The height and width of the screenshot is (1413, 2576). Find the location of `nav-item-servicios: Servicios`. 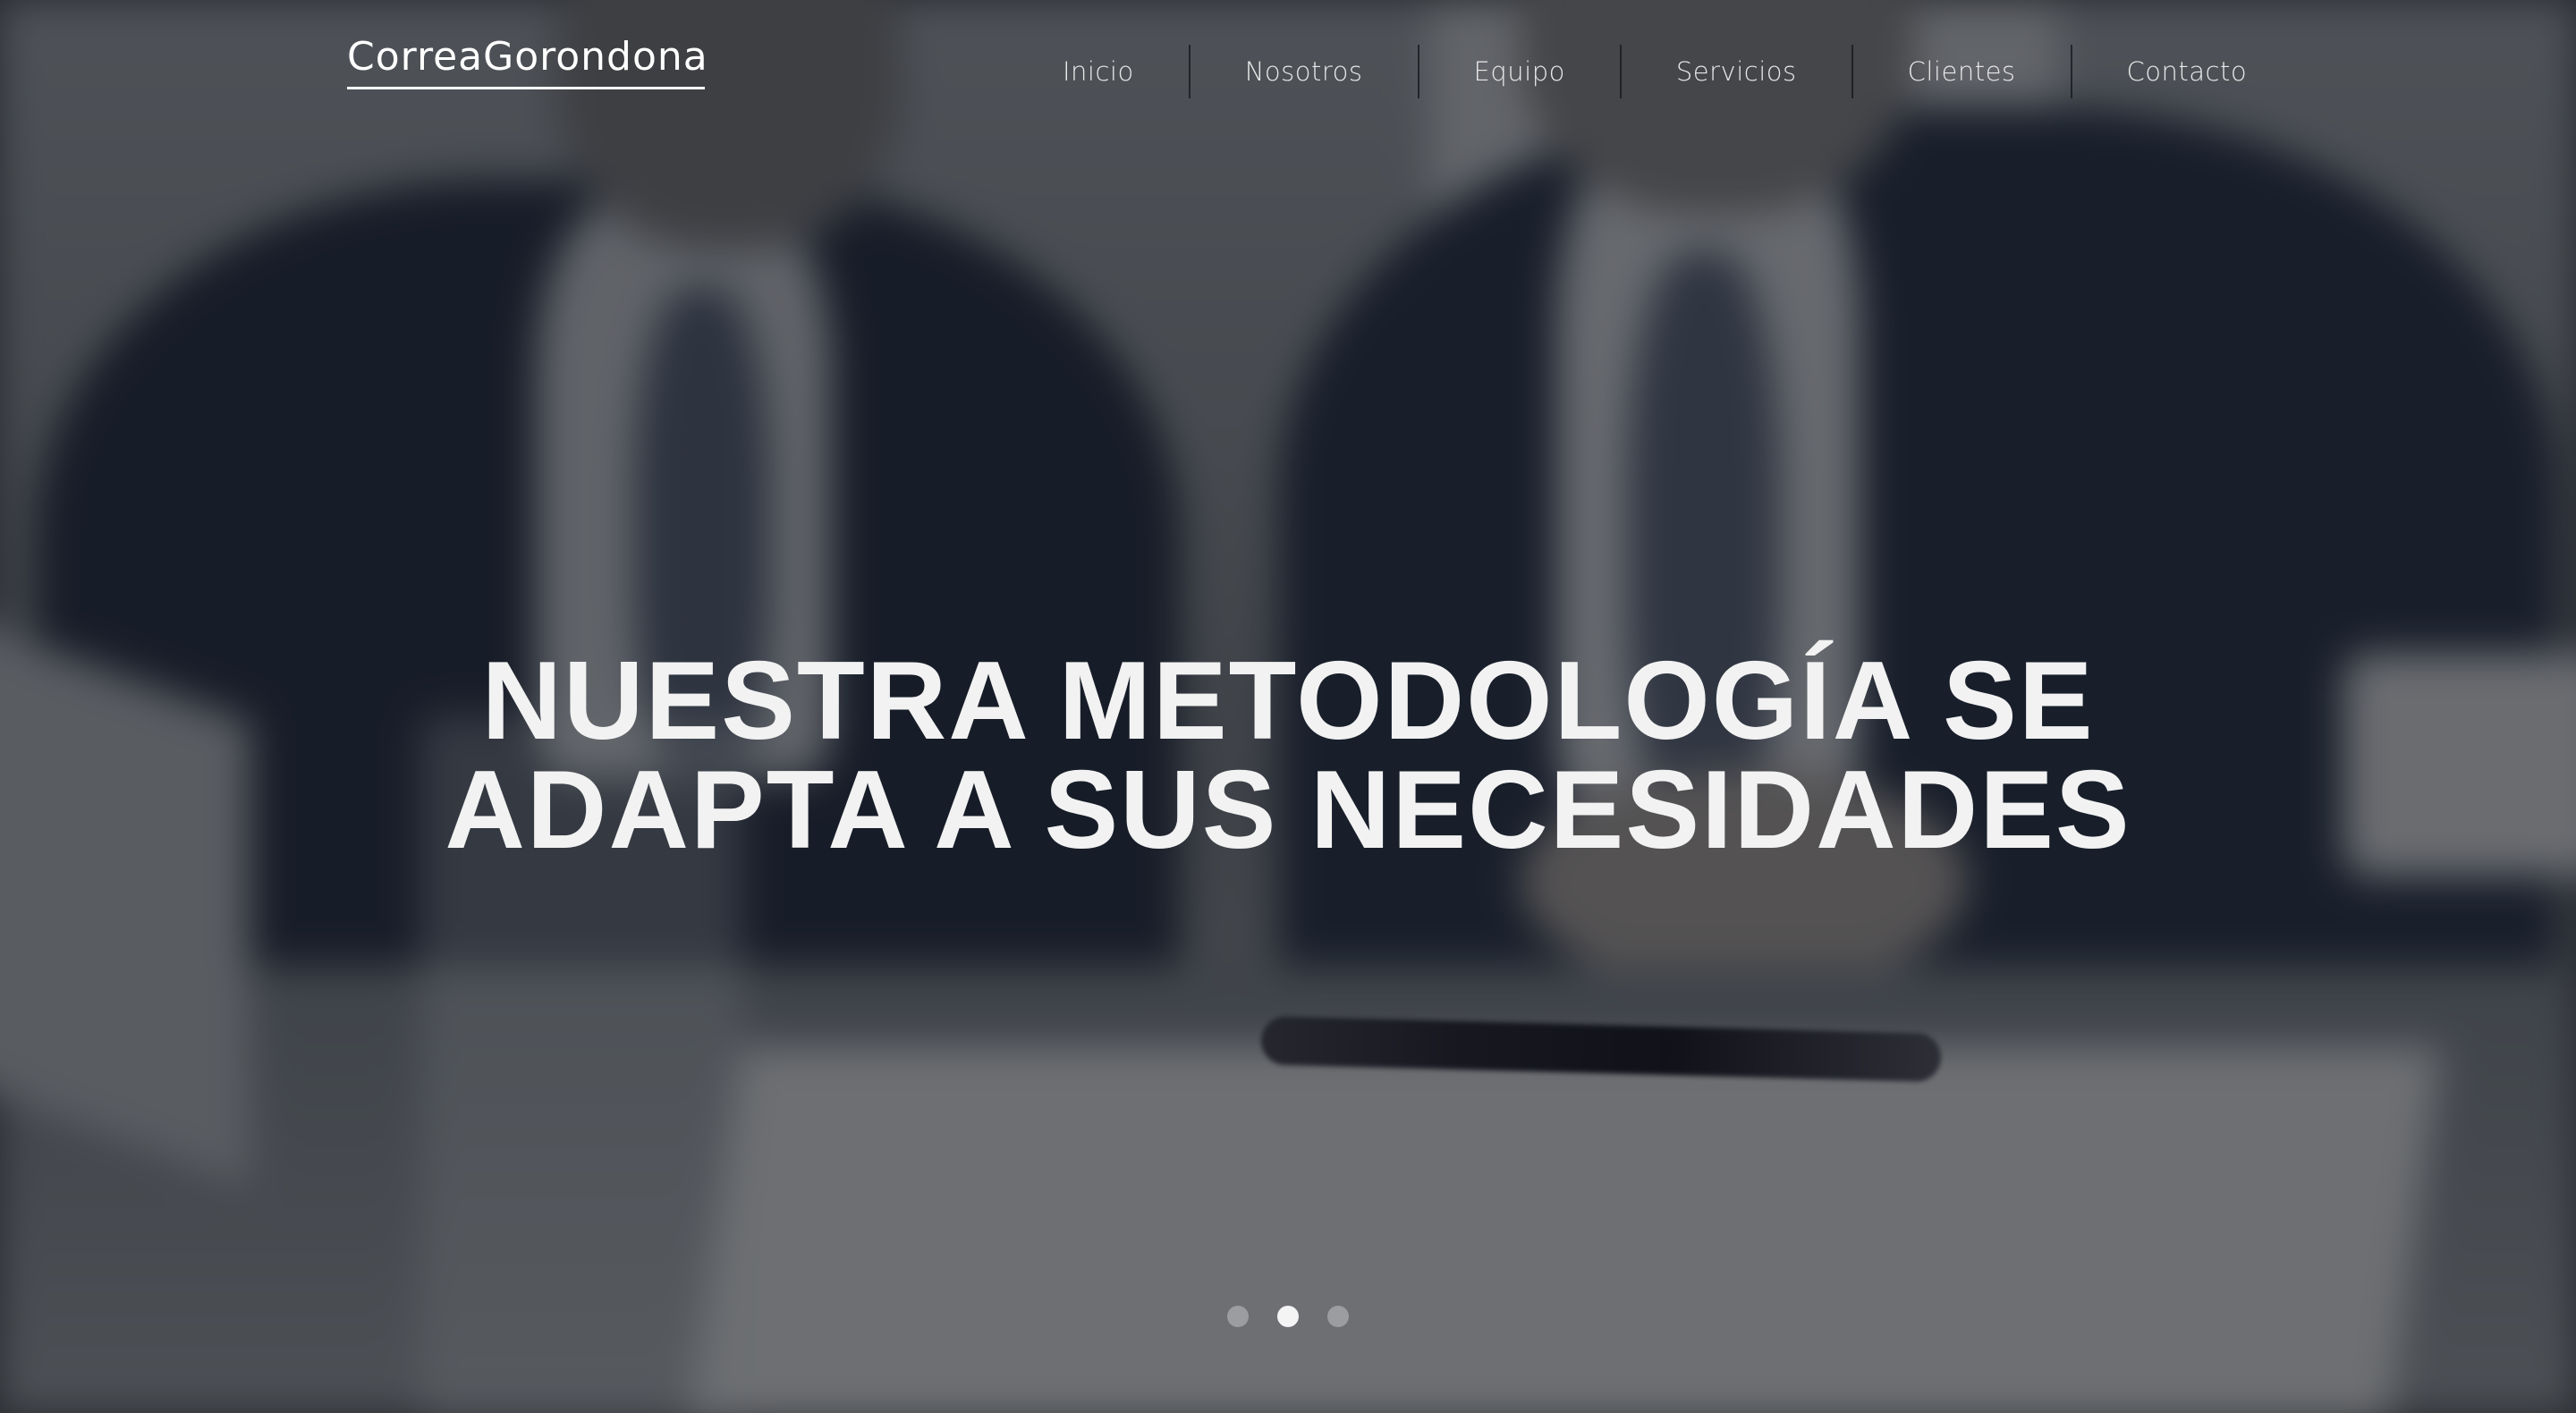

nav-item-servicios: Servicios is located at coordinates (1735, 71).